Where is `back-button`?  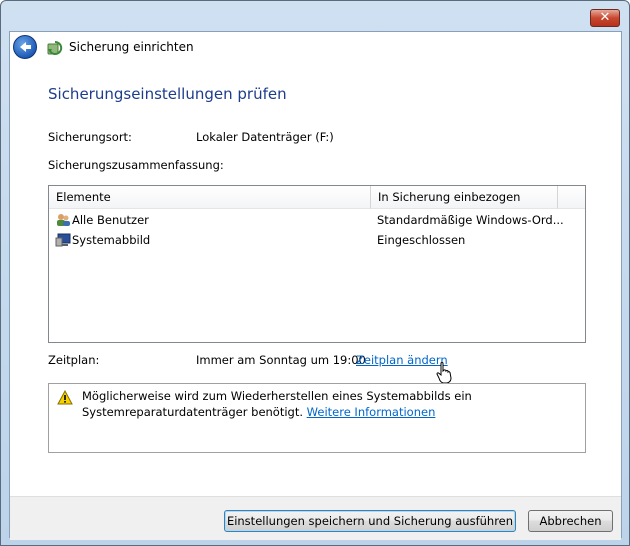 back-button is located at coordinates (25, 47).